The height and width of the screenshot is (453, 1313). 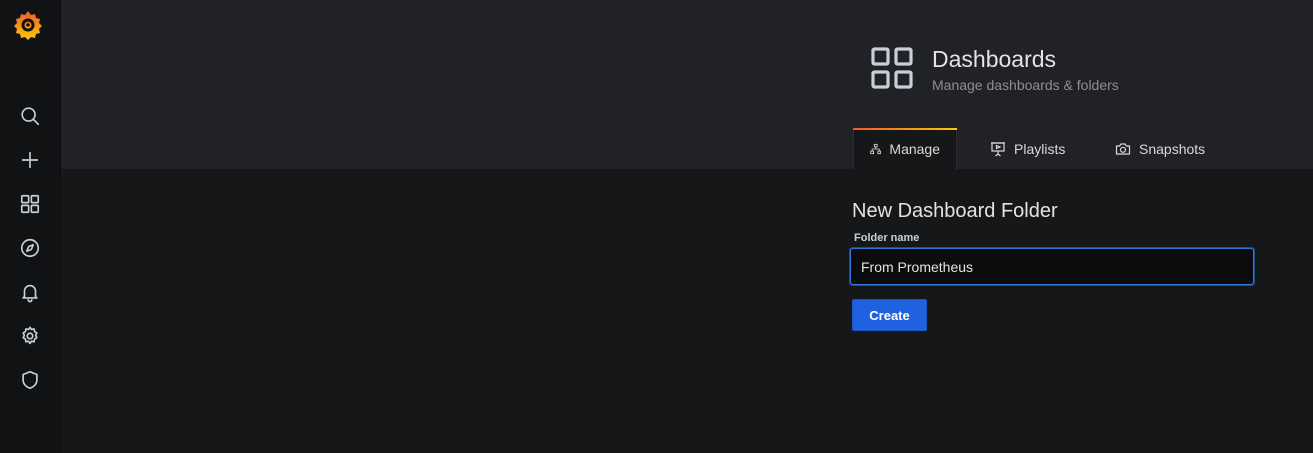 I want to click on tab-label: Snapshots, so click(x=1172, y=148).